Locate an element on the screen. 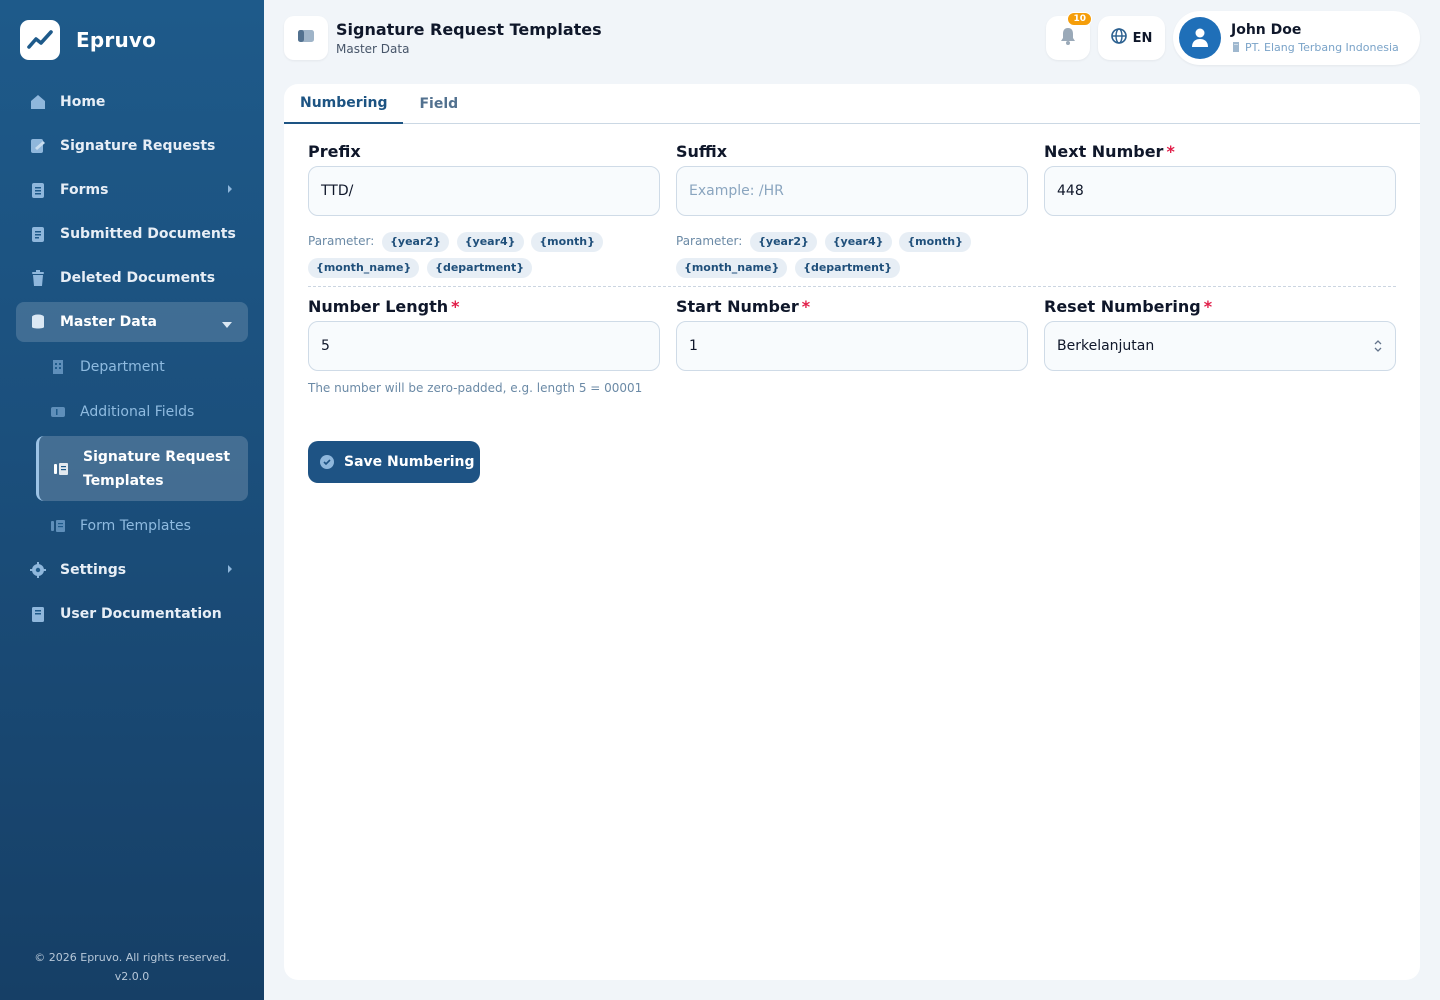 This screenshot has width=1440, height=1000. sidebar-item-label: Submitted Documents is located at coordinates (148, 234).